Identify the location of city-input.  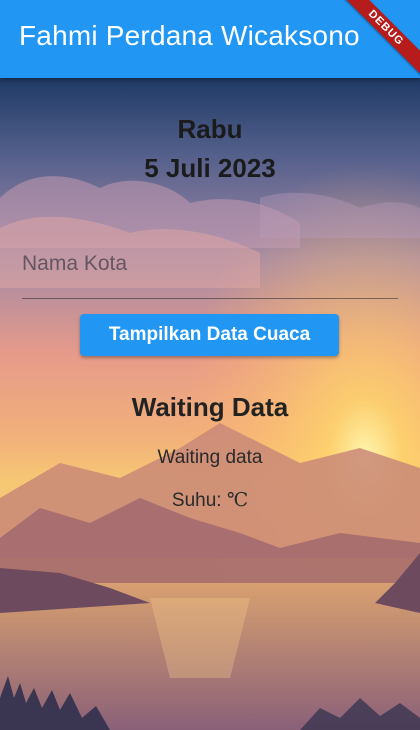
(210, 264).